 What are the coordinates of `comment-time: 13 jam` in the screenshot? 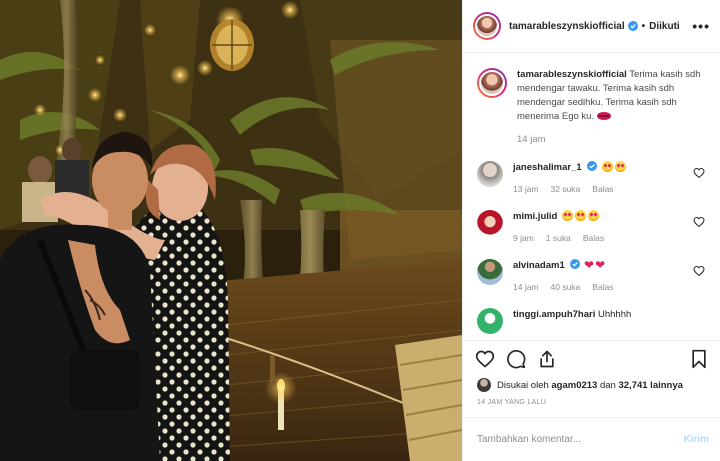 It's located at (526, 189).